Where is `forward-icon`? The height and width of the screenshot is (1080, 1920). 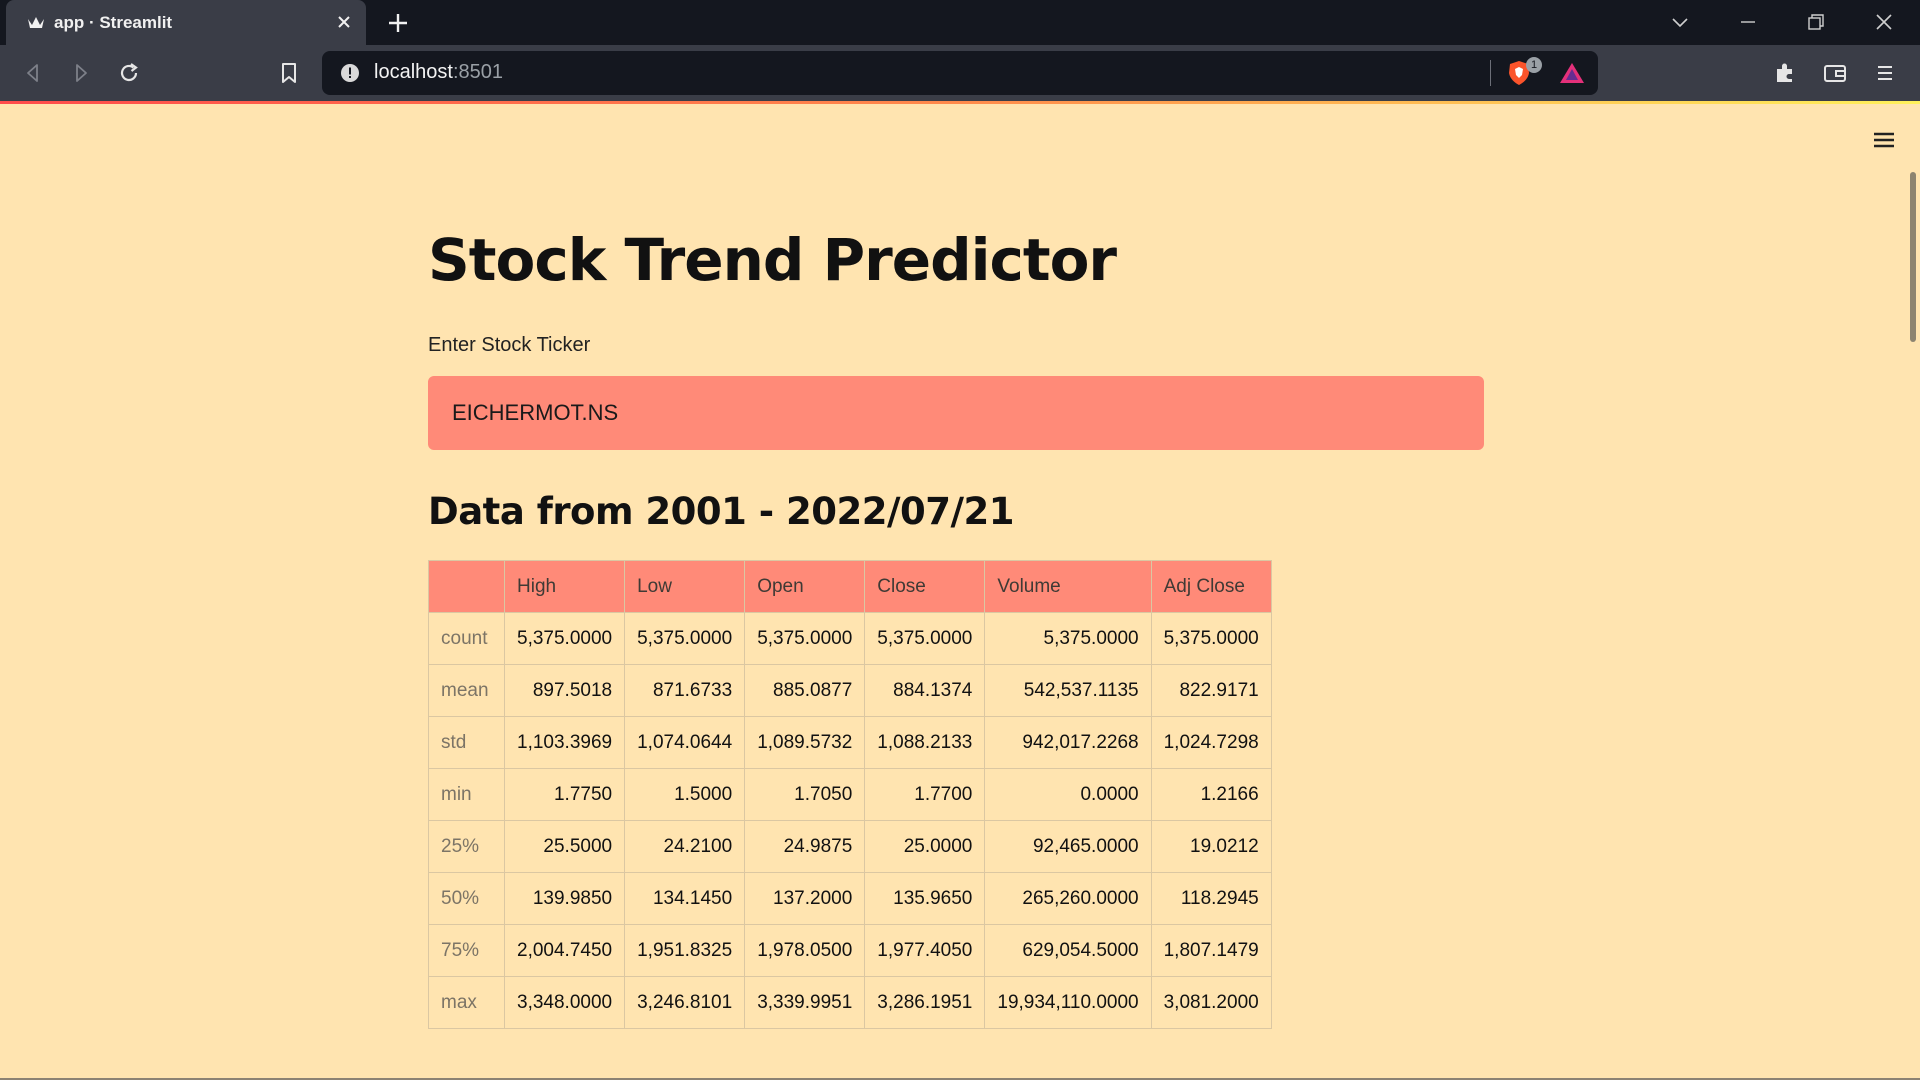 forward-icon is located at coordinates (81, 73).